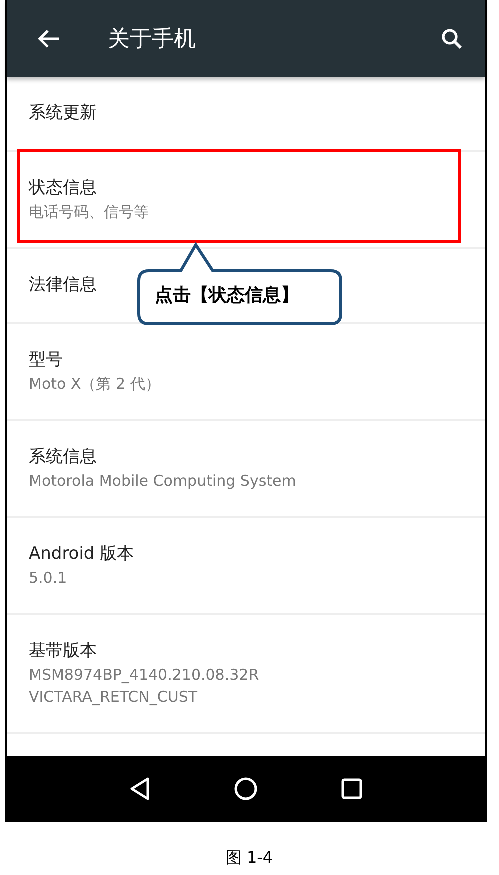  Describe the element at coordinates (246, 114) in the screenshot. I see `settings-item: 系统更新` at that location.